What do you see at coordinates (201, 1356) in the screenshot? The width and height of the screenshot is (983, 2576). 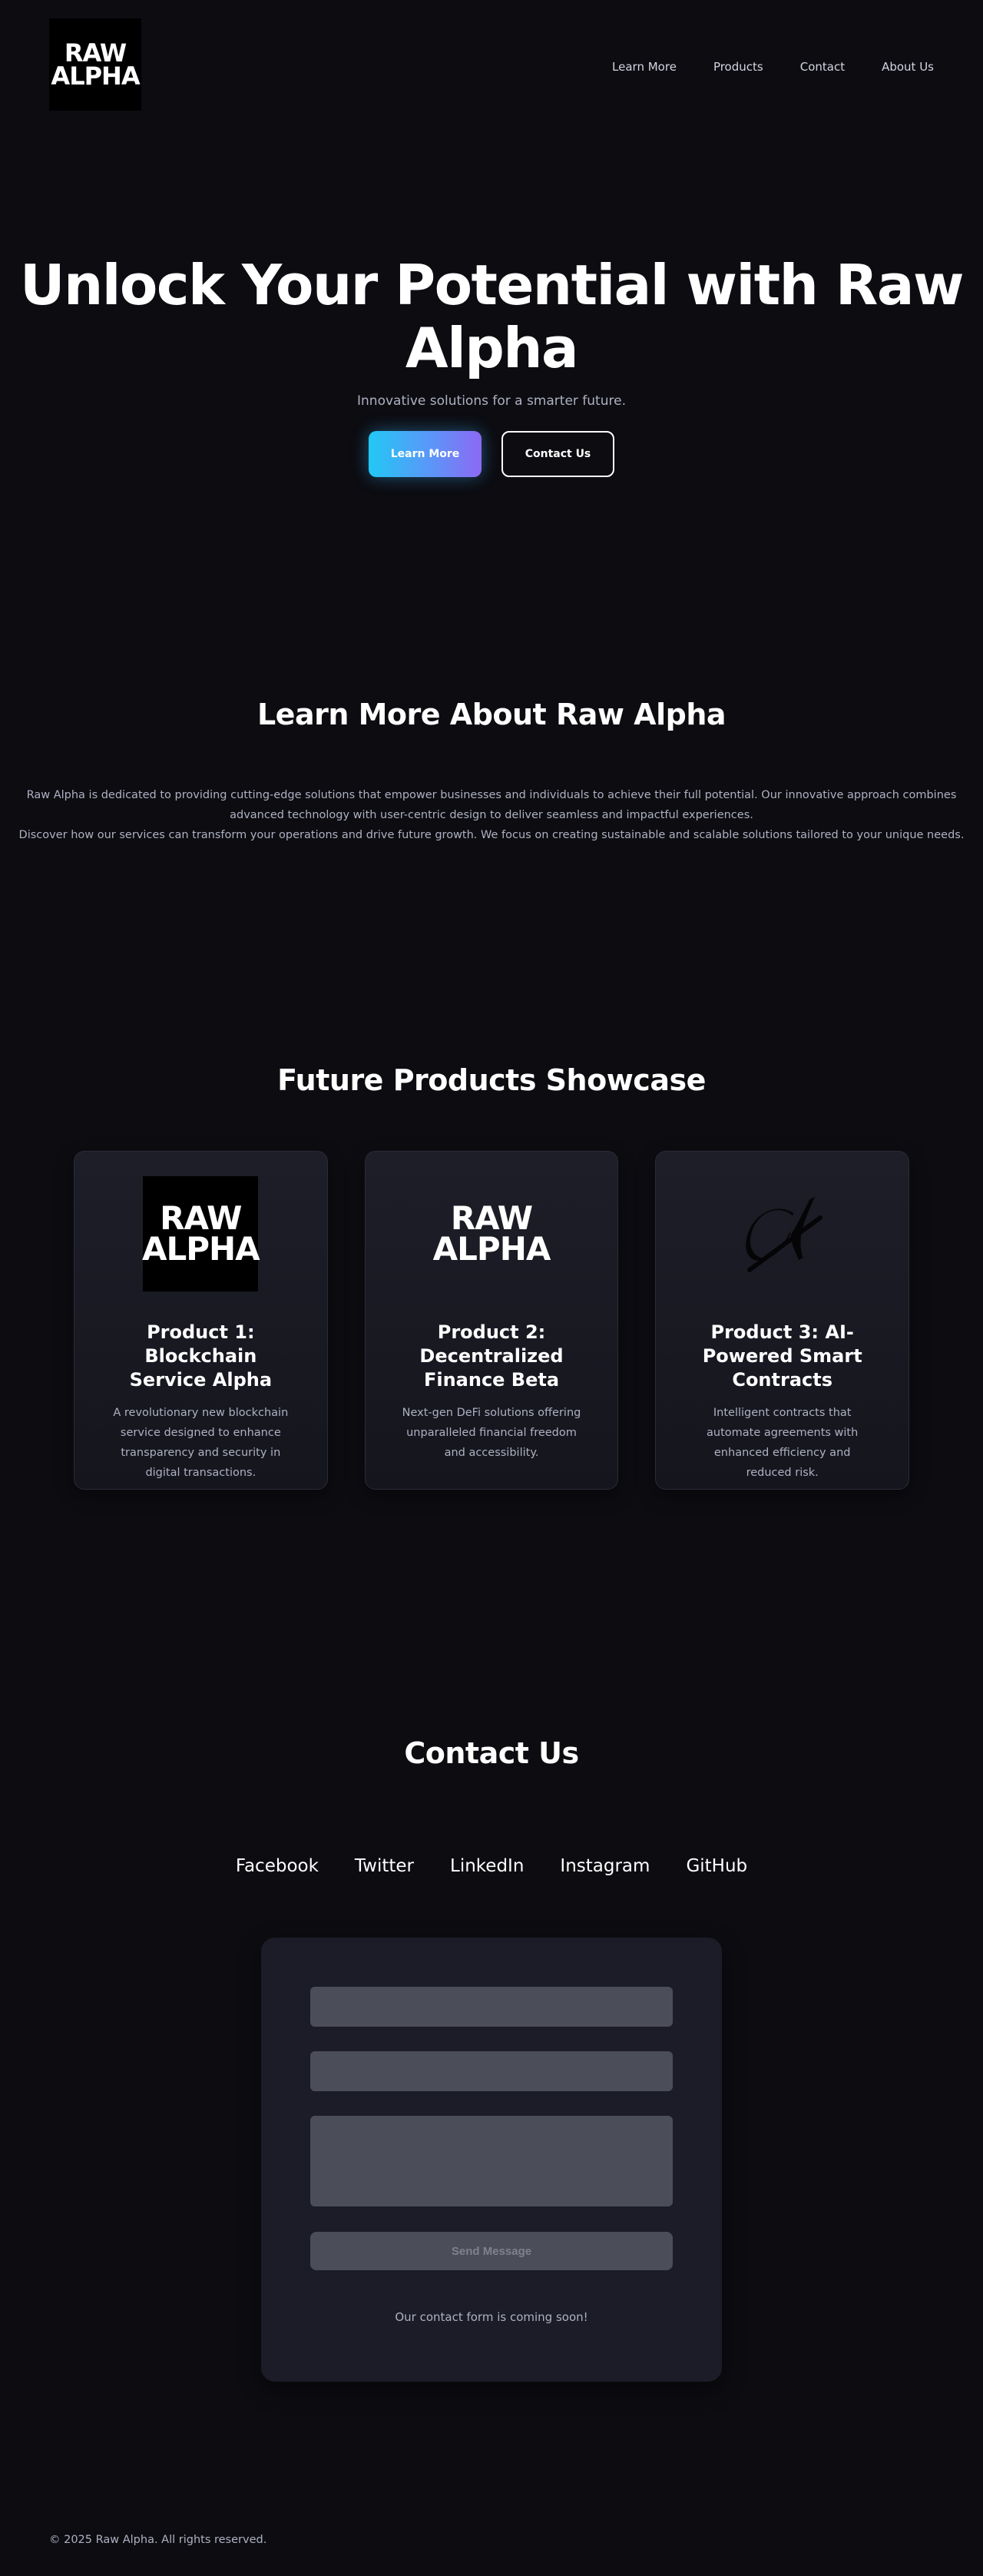 I see `product-1-title: Product 1: Blockchain Service Alpha` at bounding box center [201, 1356].